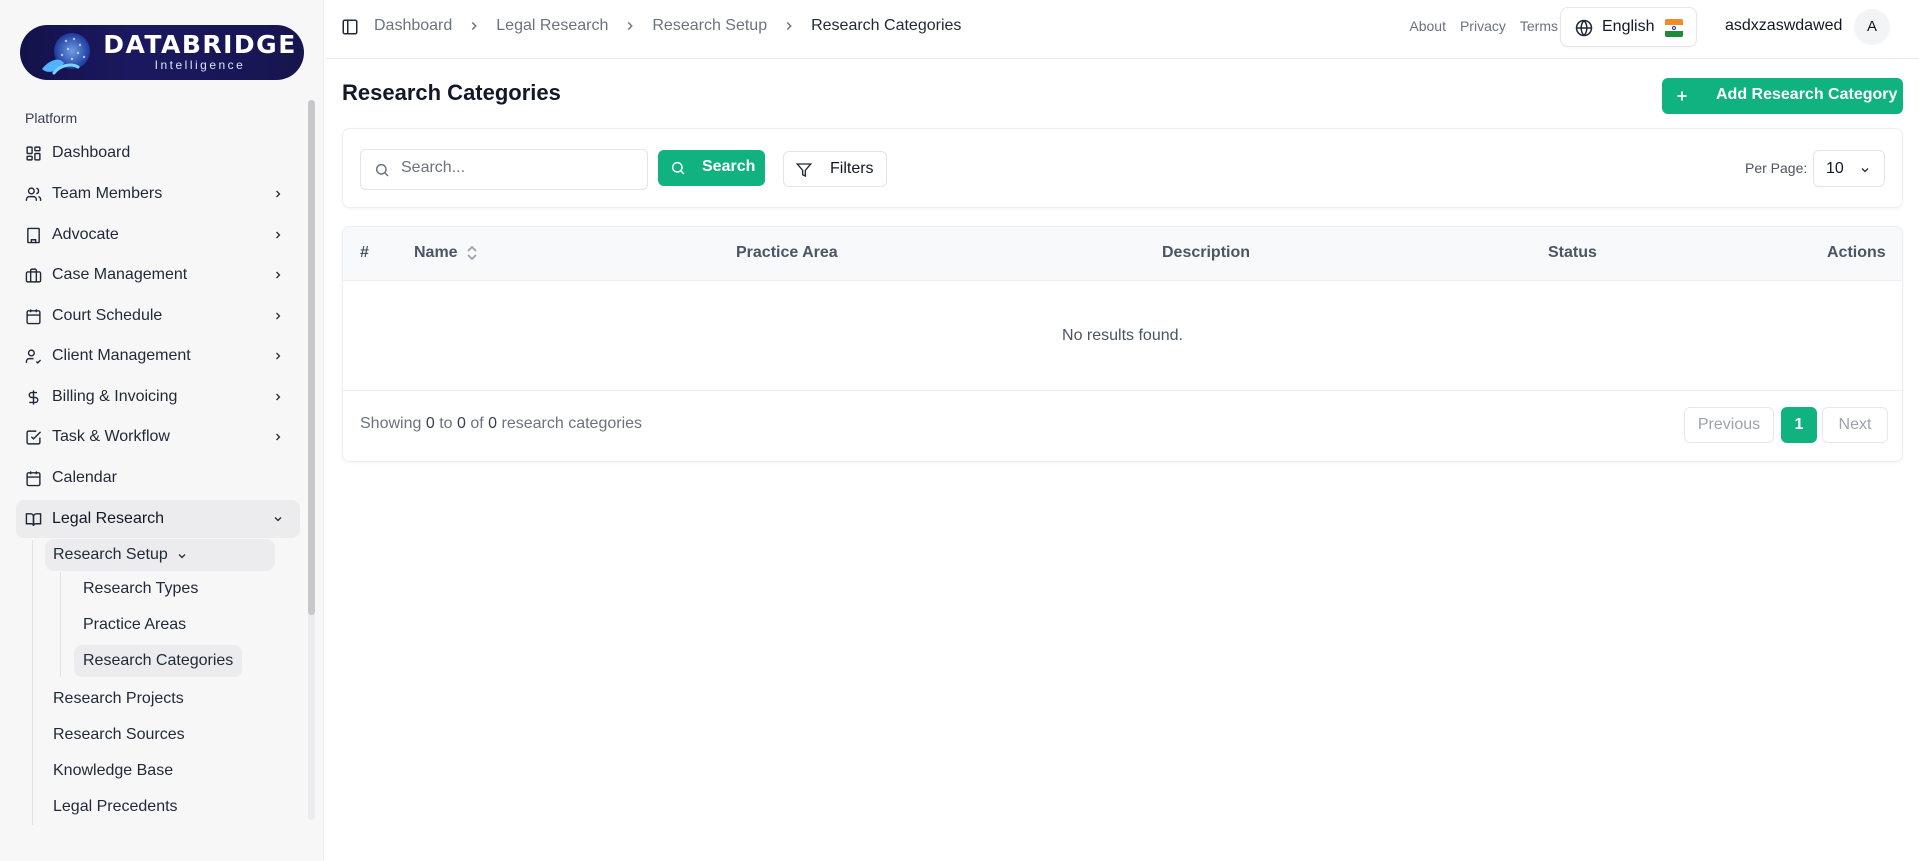  I want to click on results-summary: Showing 0 to 0 of 0 research categories, so click(501, 424).